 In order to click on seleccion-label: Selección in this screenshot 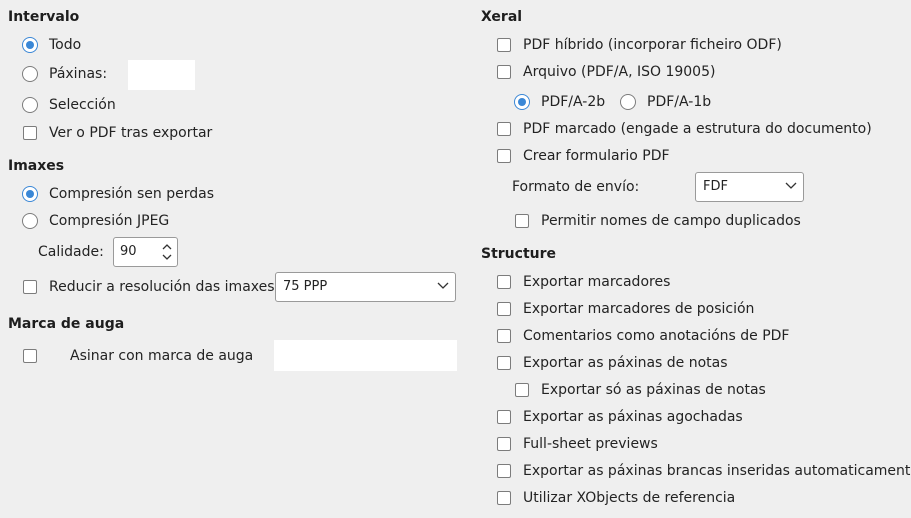, I will do `click(82, 105)`.